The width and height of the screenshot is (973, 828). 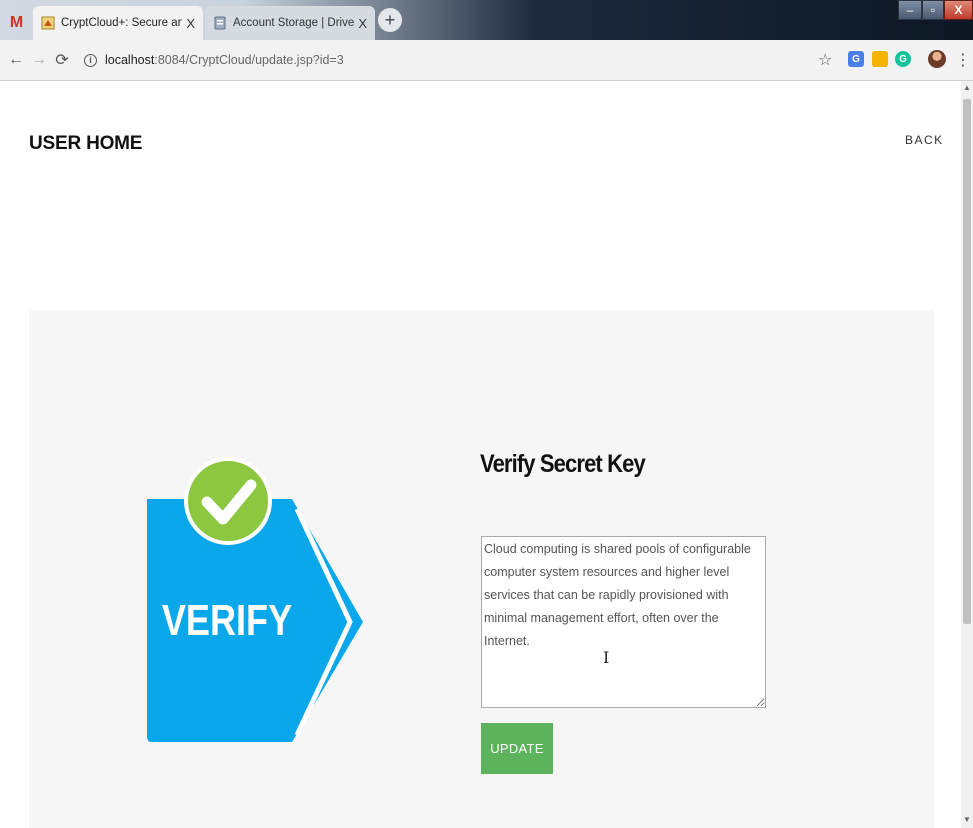 I want to click on url-host: localhost, so click(x=130, y=60).